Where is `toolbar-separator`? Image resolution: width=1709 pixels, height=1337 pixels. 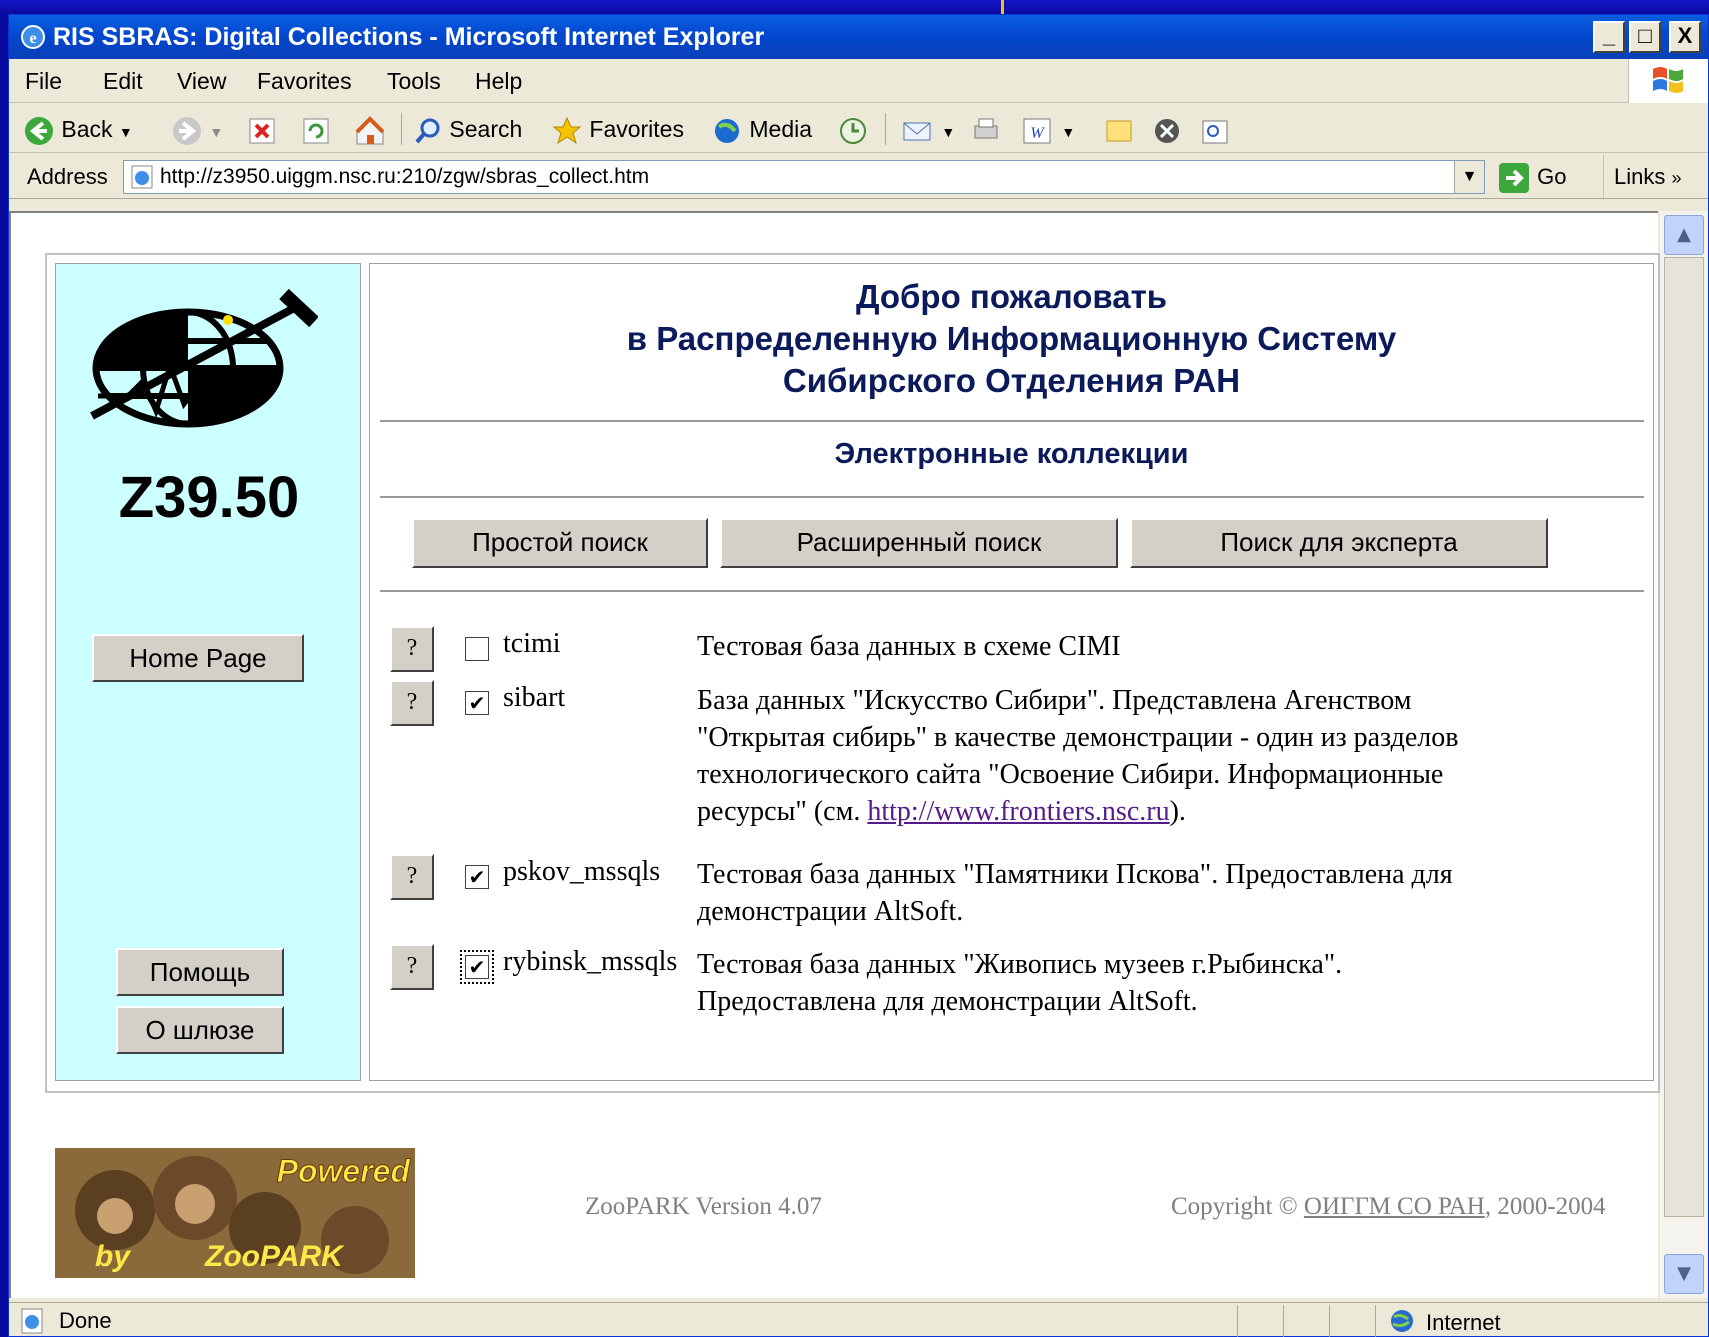 toolbar-separator is located at coordinates (401, 129).